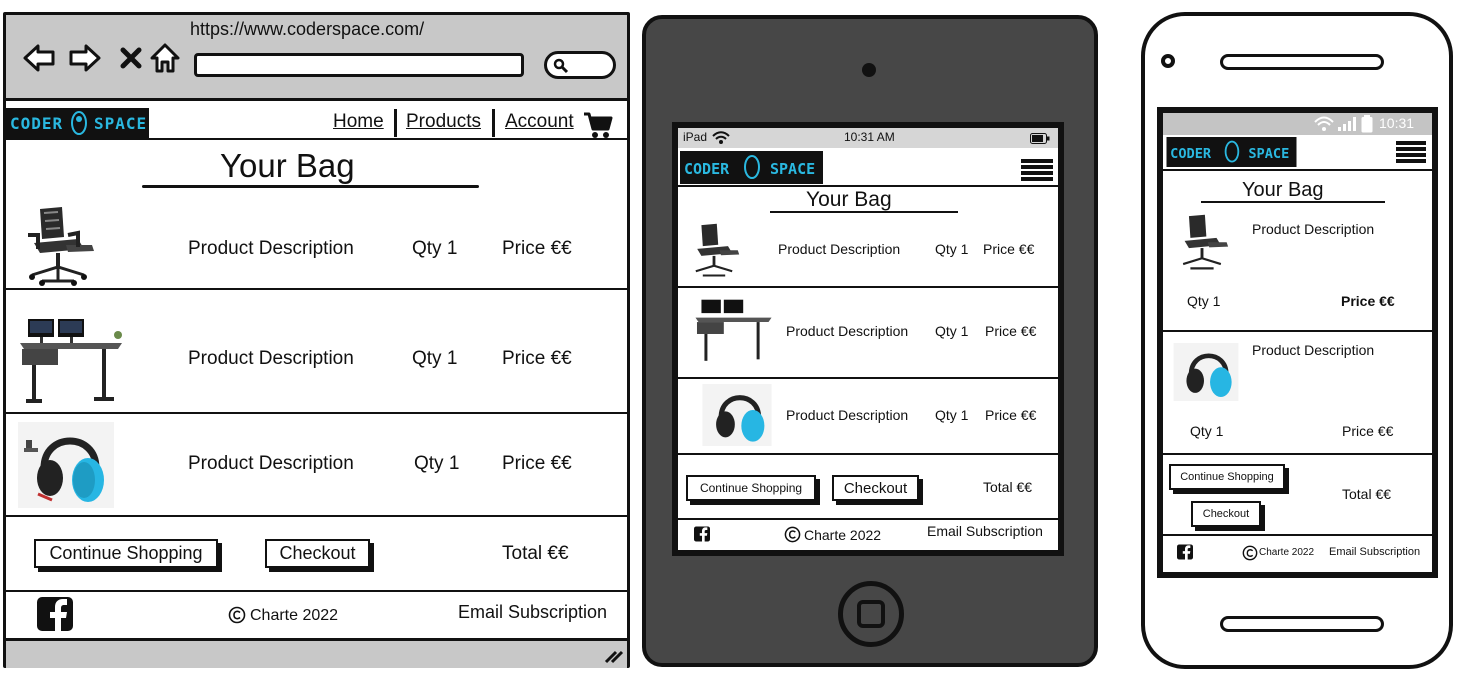 The image size is (1472, 681). Describe the element at coordinates (1302, 624) in the screenshot. I see `bottom-bezel-bar` at that location.